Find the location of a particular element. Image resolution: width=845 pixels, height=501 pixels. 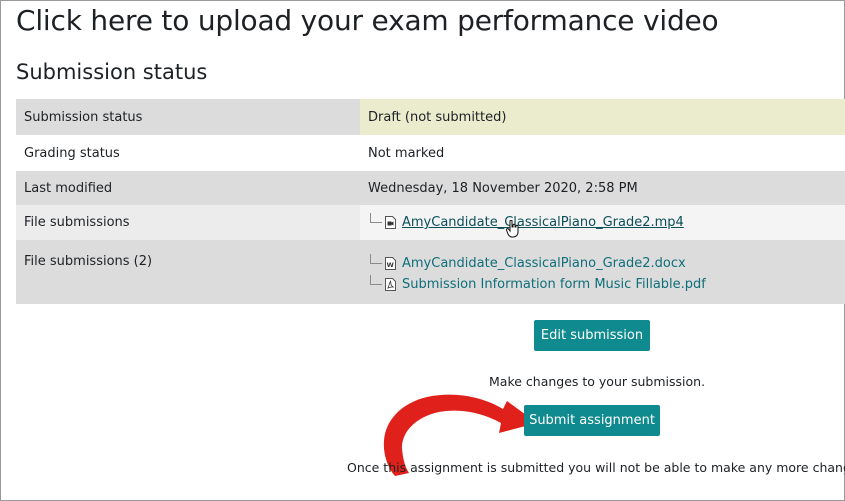

word-file-icon: W is located at coordinates (390, 263).